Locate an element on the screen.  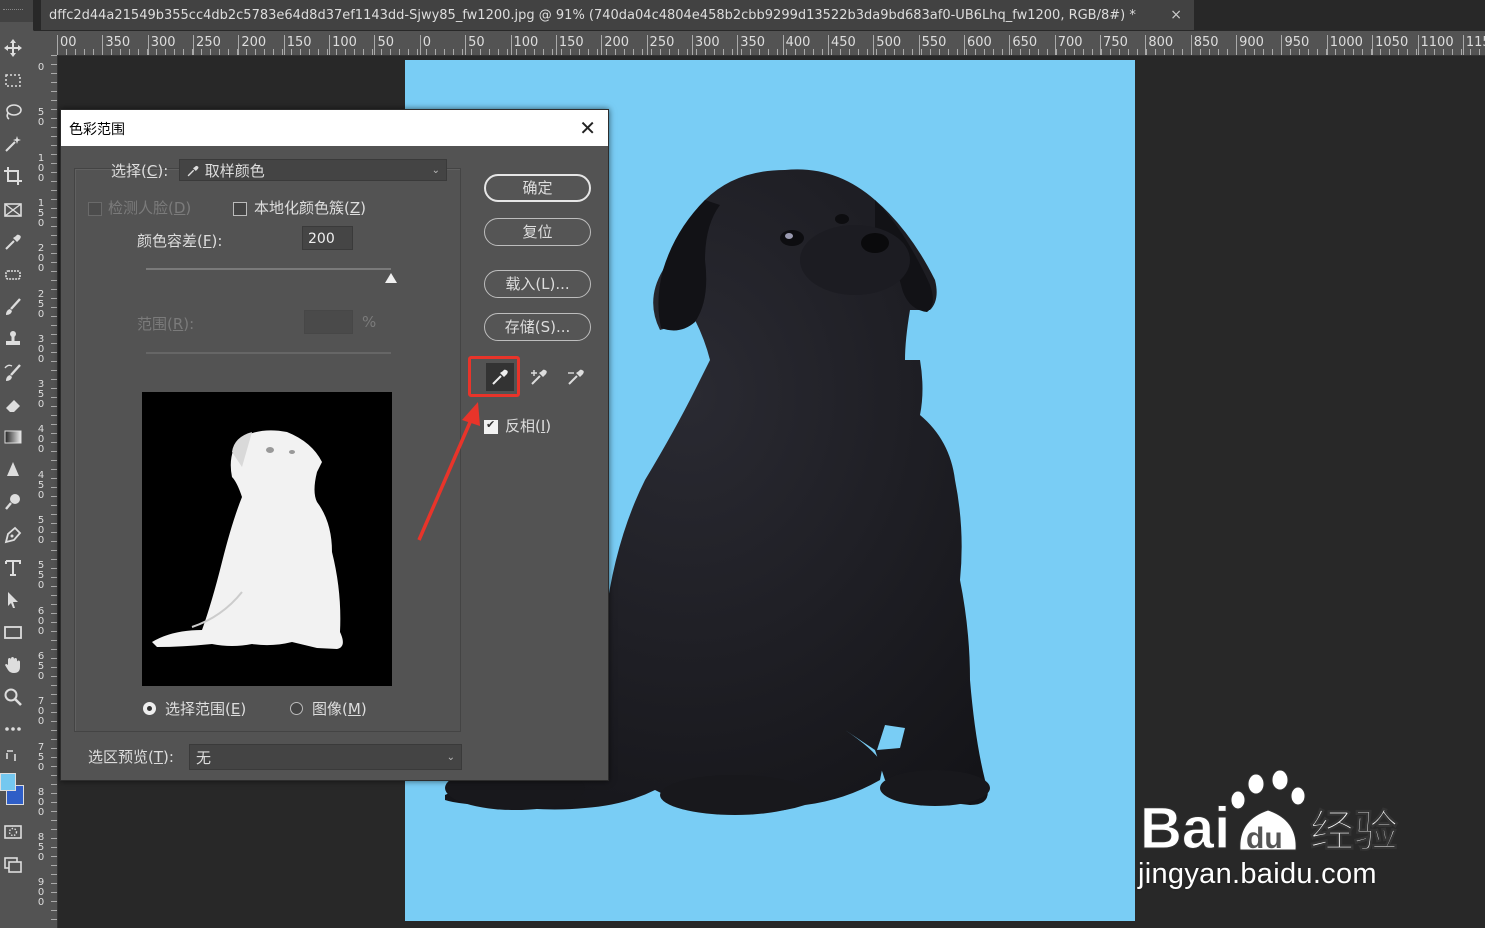
panel-grip is located at coordinates (16, 11).